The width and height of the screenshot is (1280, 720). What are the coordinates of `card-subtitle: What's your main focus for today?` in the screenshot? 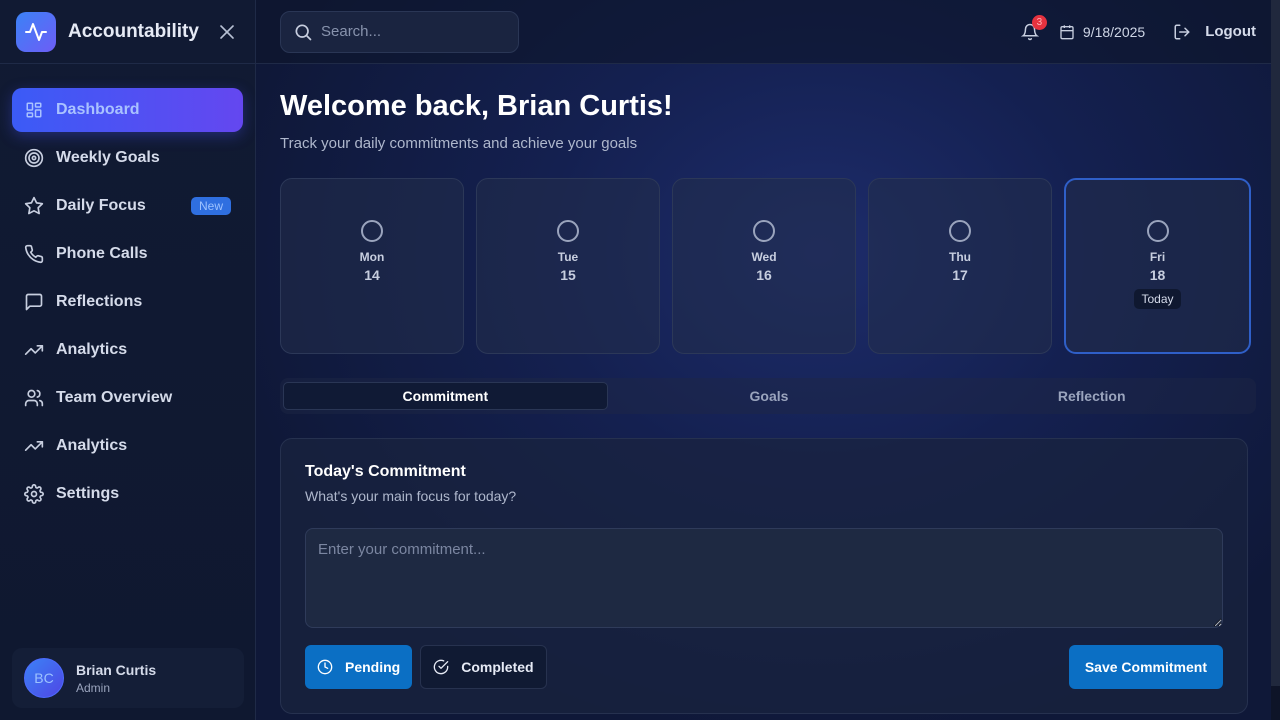 It's located at (411, 496).